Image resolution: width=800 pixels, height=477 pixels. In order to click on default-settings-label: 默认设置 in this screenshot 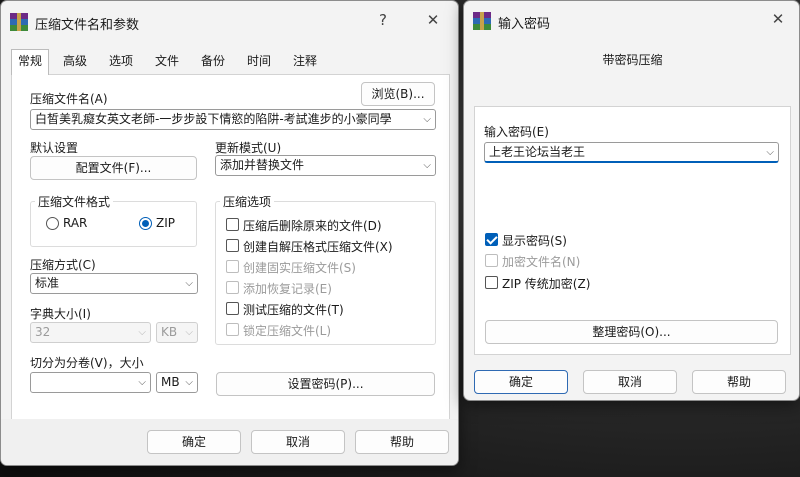, I will do `click(54, 148)`.